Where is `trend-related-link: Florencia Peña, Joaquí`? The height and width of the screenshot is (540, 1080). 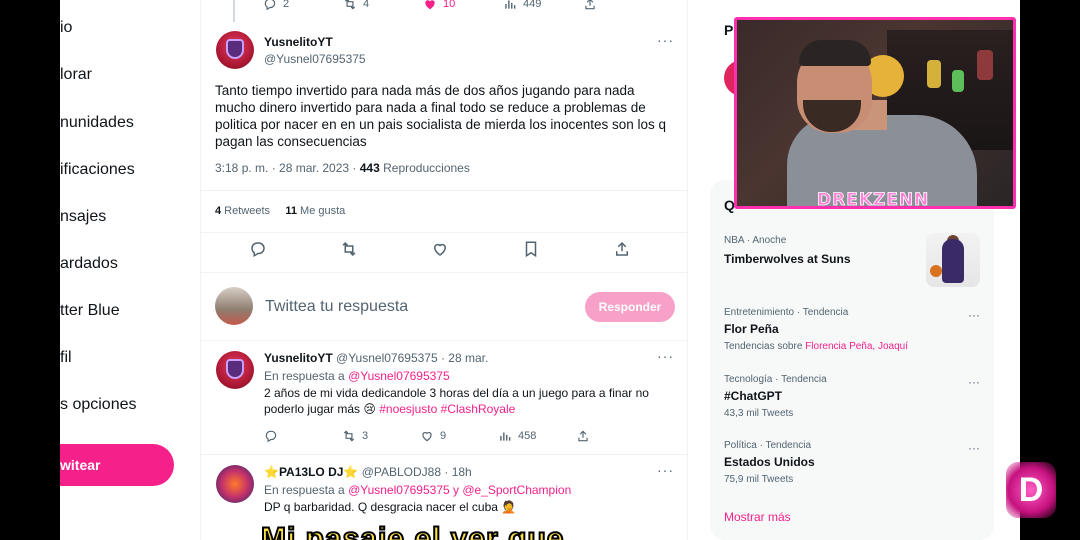 trend-related-link: Florencia Peña, Joaquí is located at coordinates (856, 346).